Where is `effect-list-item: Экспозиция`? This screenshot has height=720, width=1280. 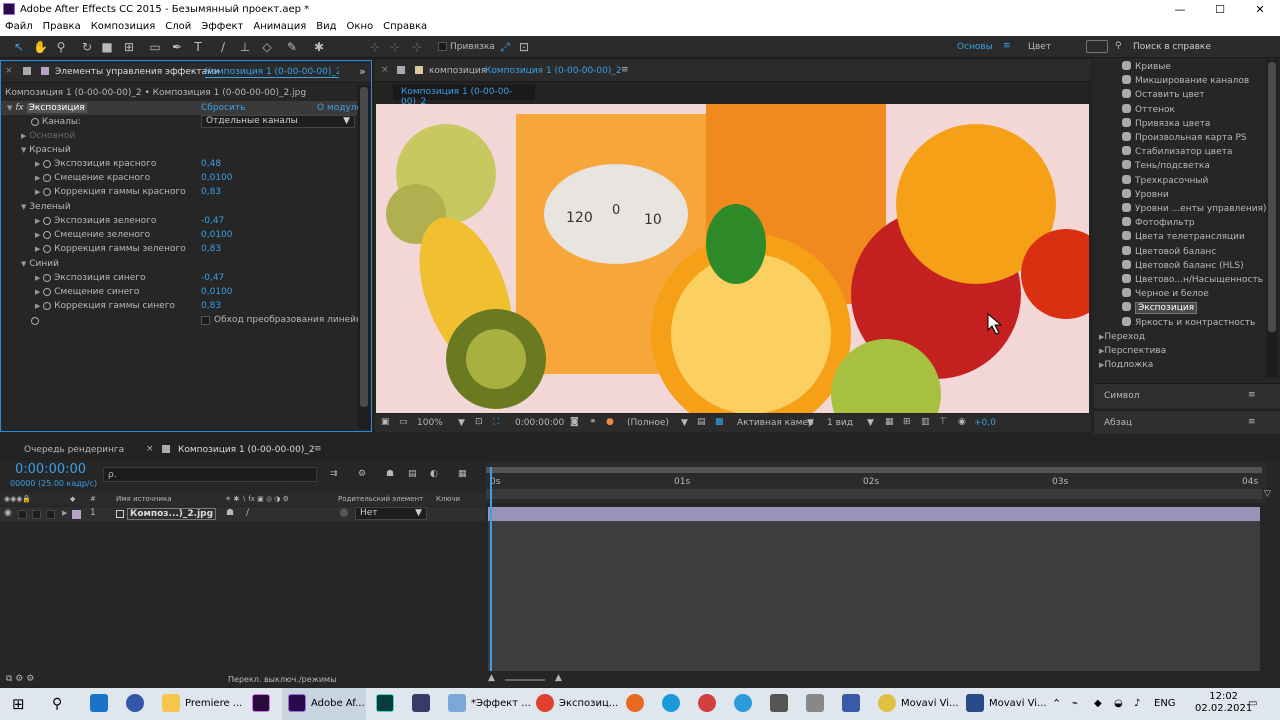
effect-list-item: Экспозиция is located at coordinates (1160, 308).